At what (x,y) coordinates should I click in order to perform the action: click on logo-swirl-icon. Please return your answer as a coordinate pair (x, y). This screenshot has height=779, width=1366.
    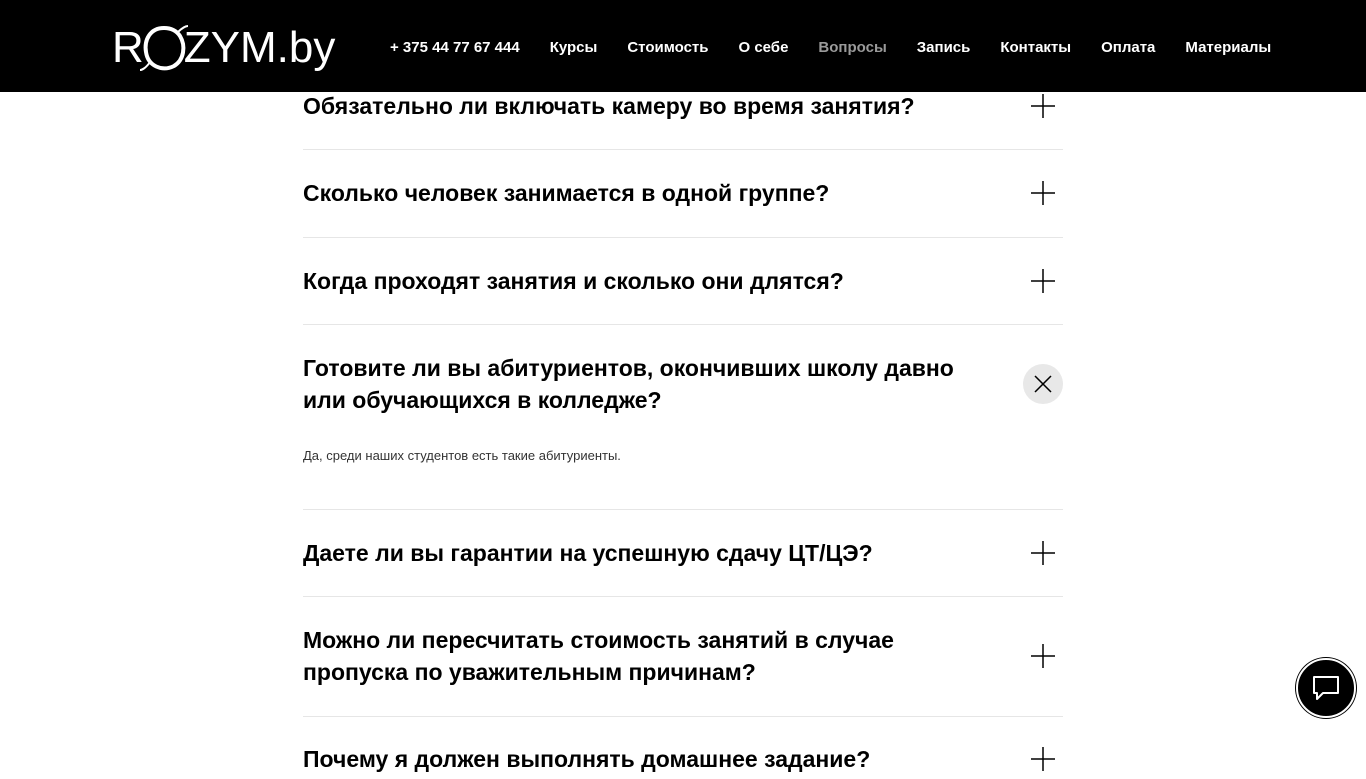
    Looking at the image, I should click on (163, 48).